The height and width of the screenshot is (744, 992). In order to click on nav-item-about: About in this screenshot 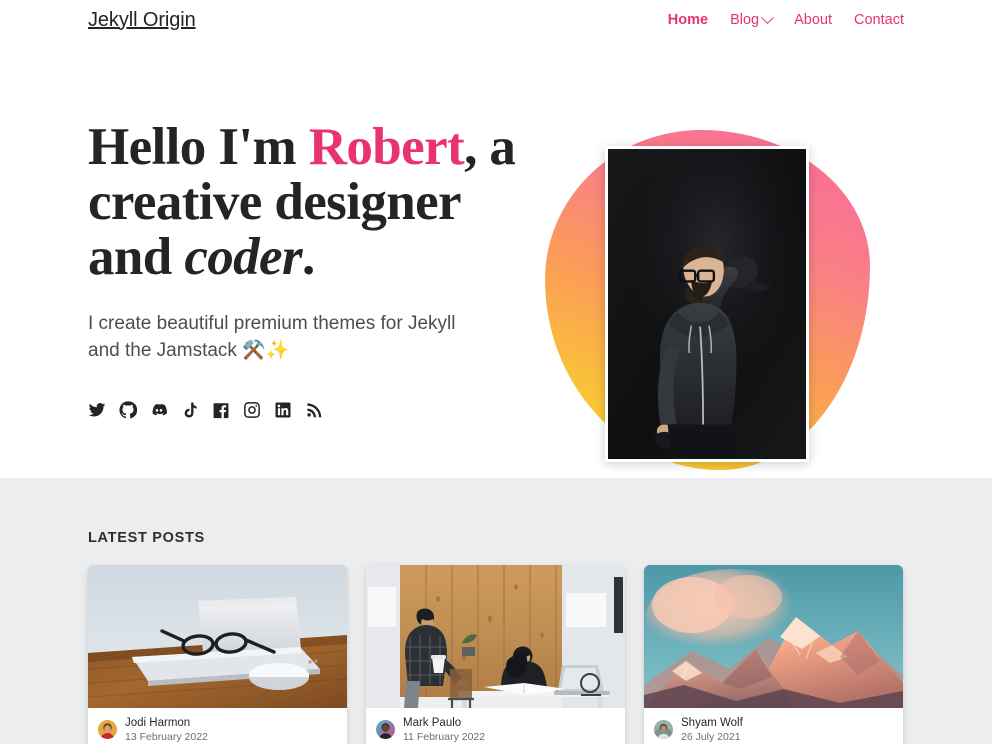, I will do `click(813, 20)`.